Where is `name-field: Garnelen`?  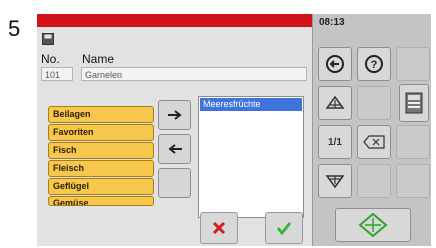 name-field: Garnelen is located at coordinates (194, 74).